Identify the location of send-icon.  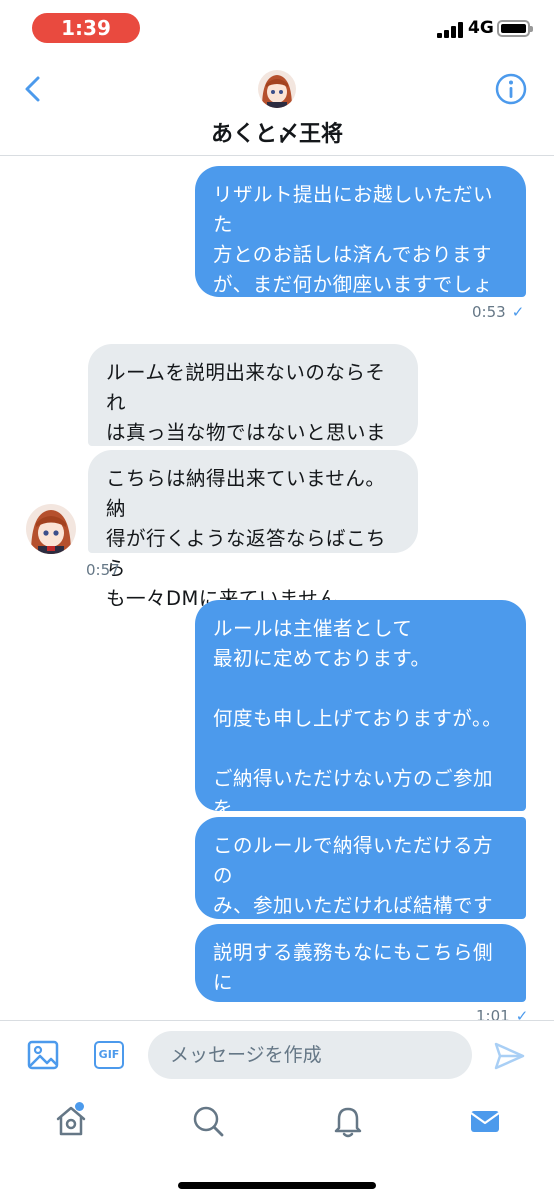
(509, 1056).